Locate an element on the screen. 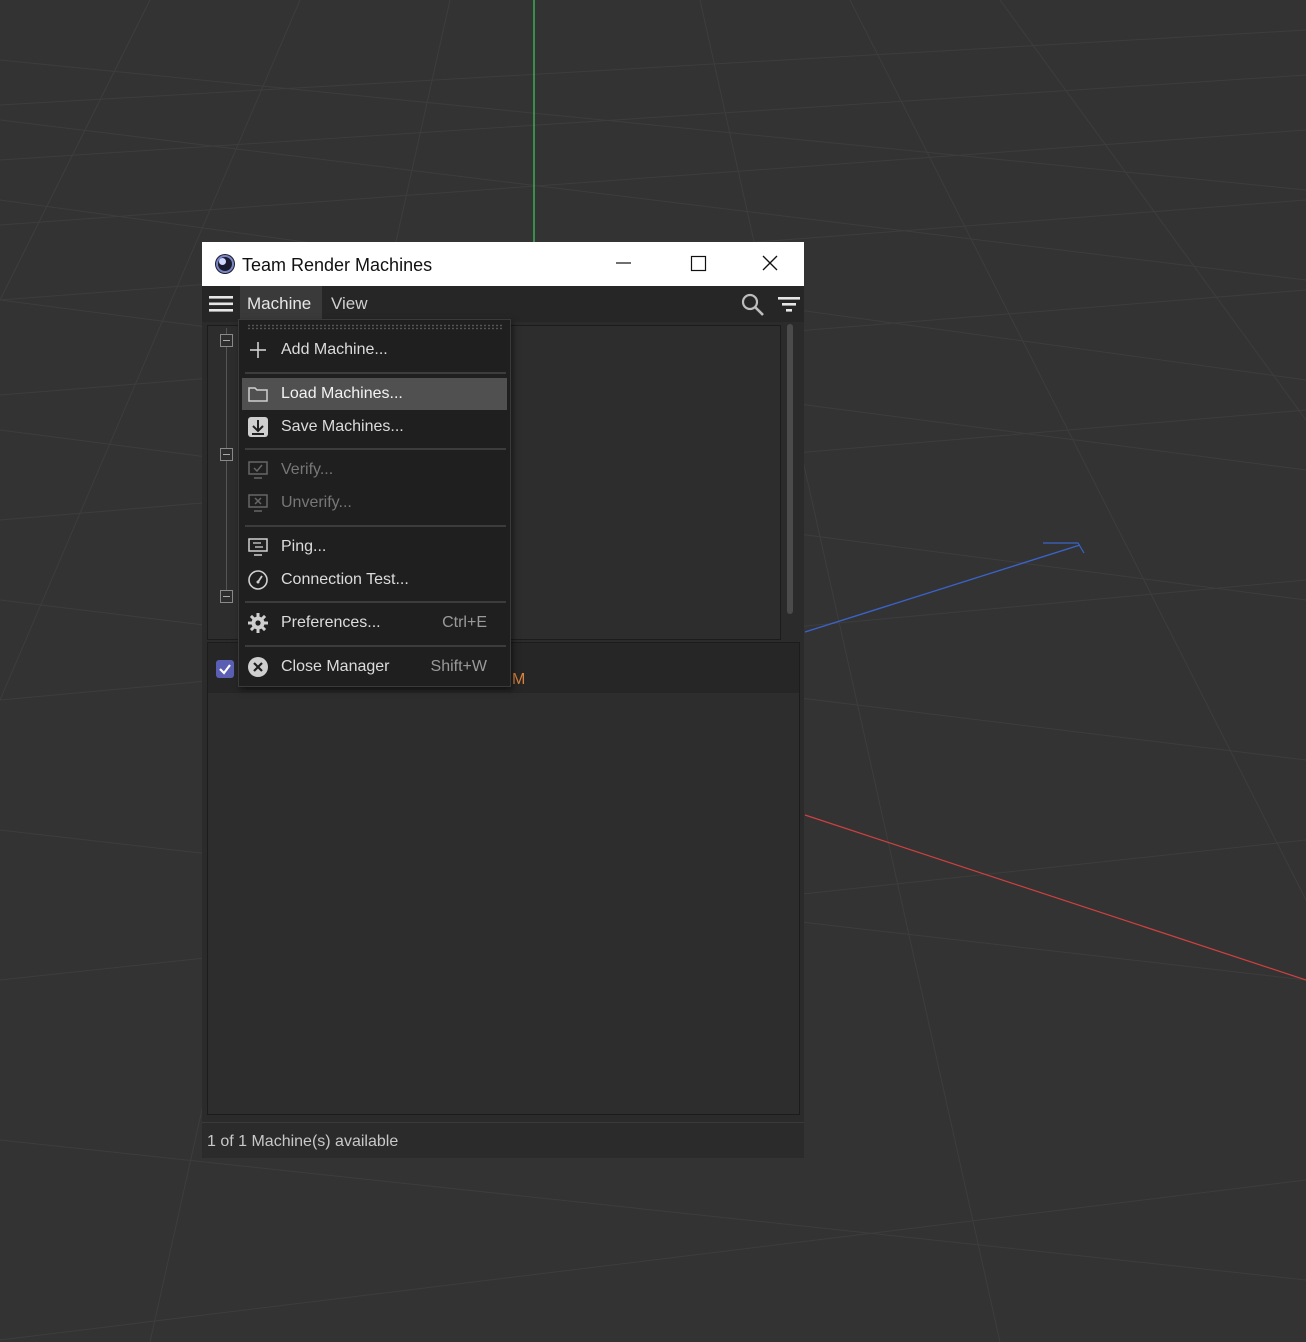  monitor-x-icon is located at coordinates (258, 503).